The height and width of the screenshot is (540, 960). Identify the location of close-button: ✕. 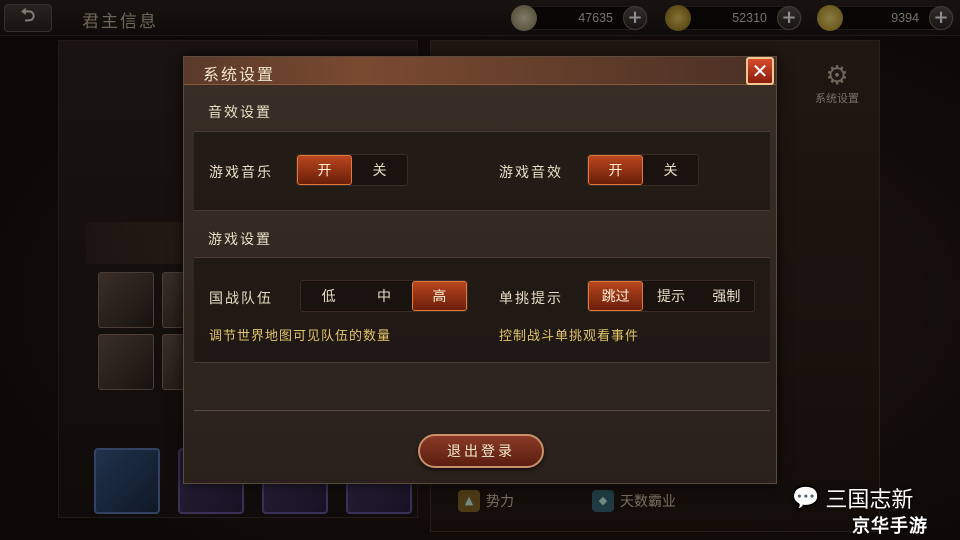
(760, 71).